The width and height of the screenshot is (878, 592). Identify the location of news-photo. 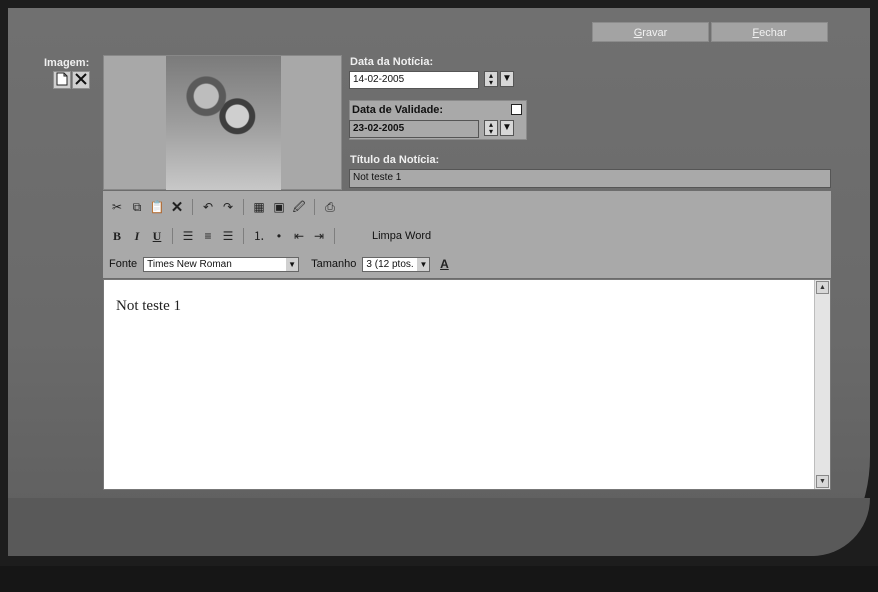
(223, 123).